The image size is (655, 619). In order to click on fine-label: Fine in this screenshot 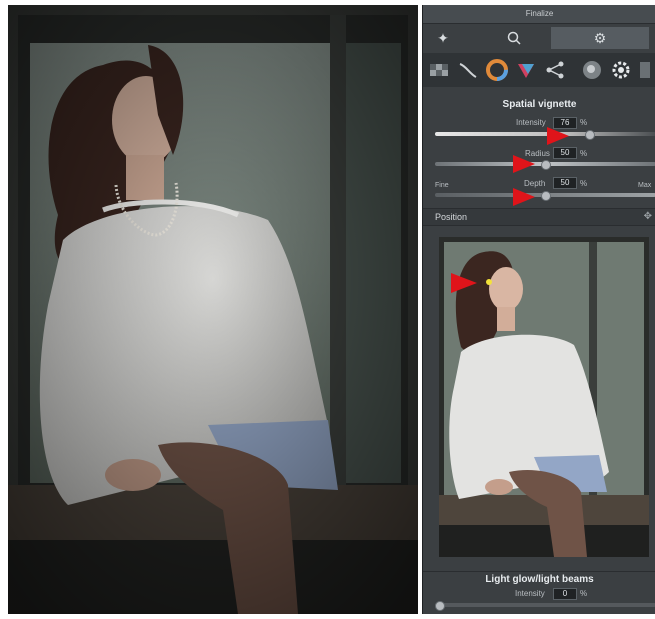, I will do `click(442, 185)`.